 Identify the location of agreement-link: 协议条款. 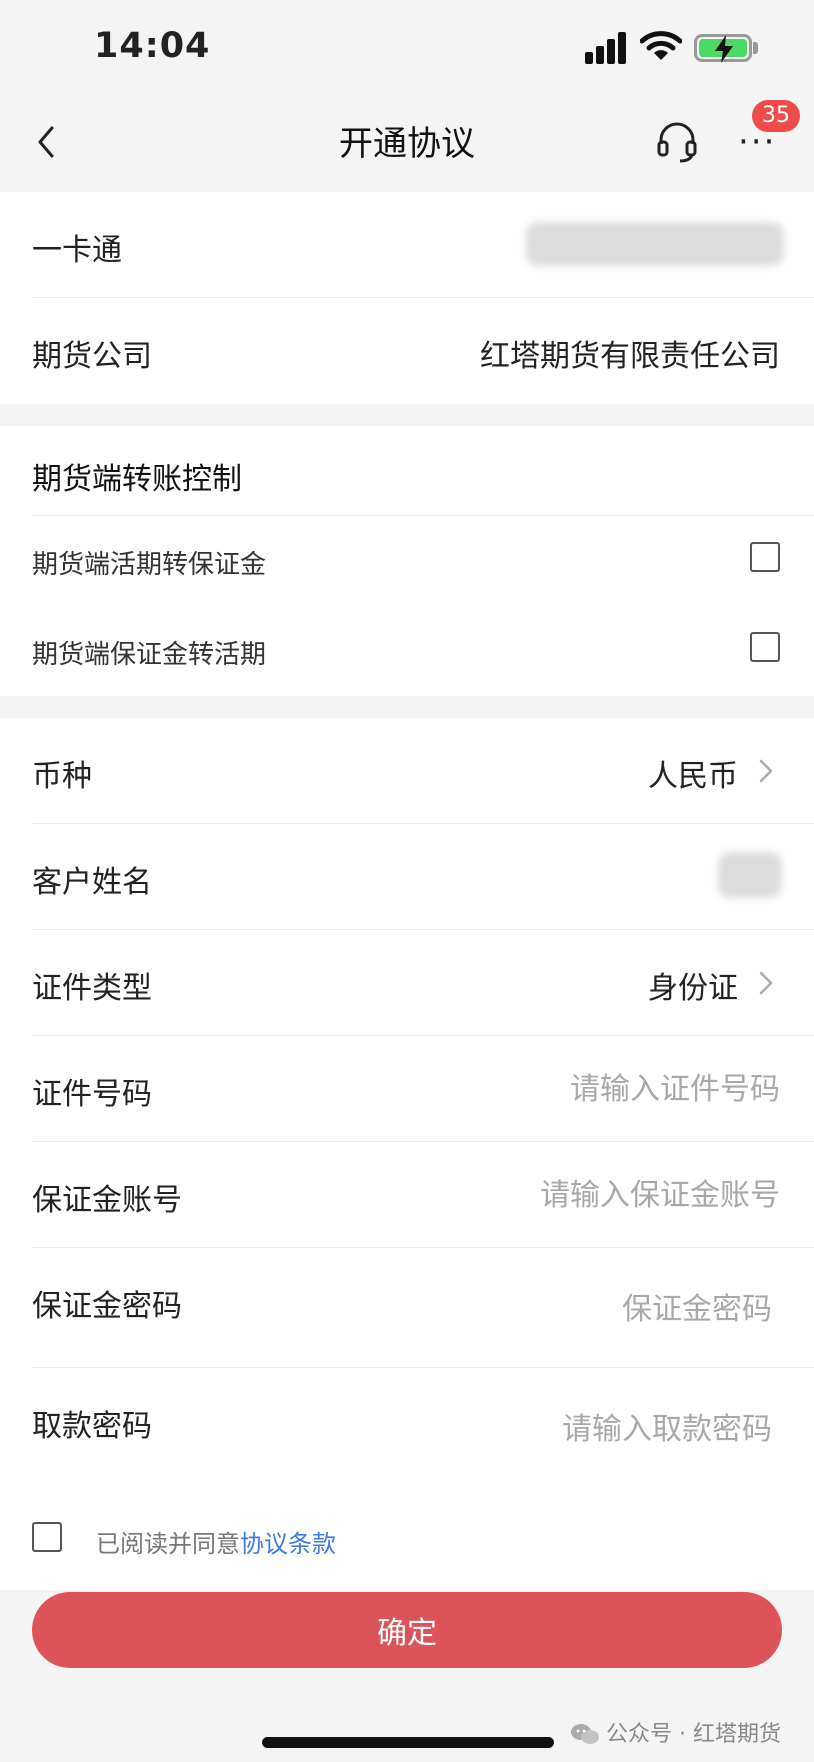
(288, 1544).